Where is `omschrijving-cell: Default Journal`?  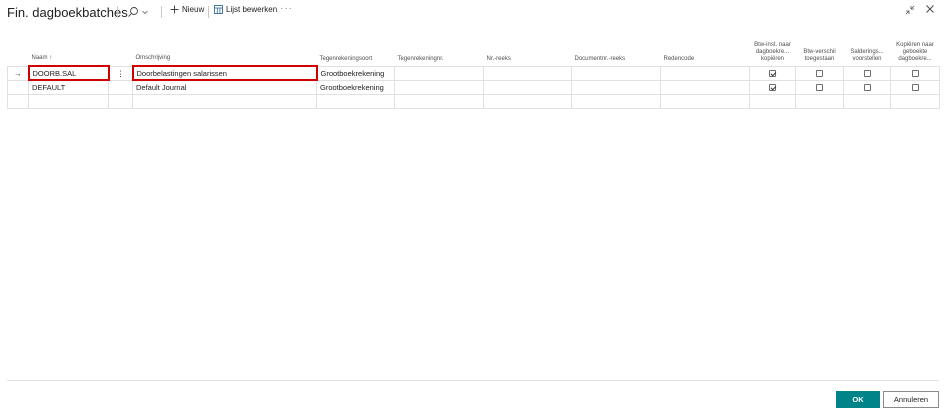 omschrijving-cell: Default Journal is located at coordinates (224, 87).